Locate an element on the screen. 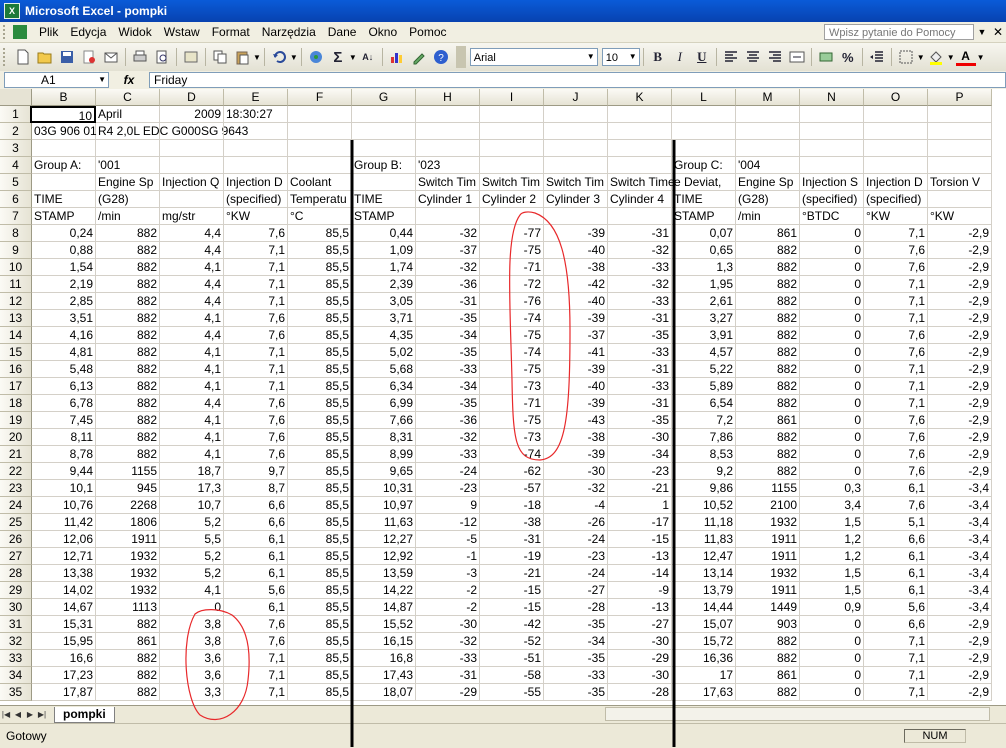 The height and width of the screenshot is (748, 1006). cell: 4,57 is located at coordinates (704, 352).